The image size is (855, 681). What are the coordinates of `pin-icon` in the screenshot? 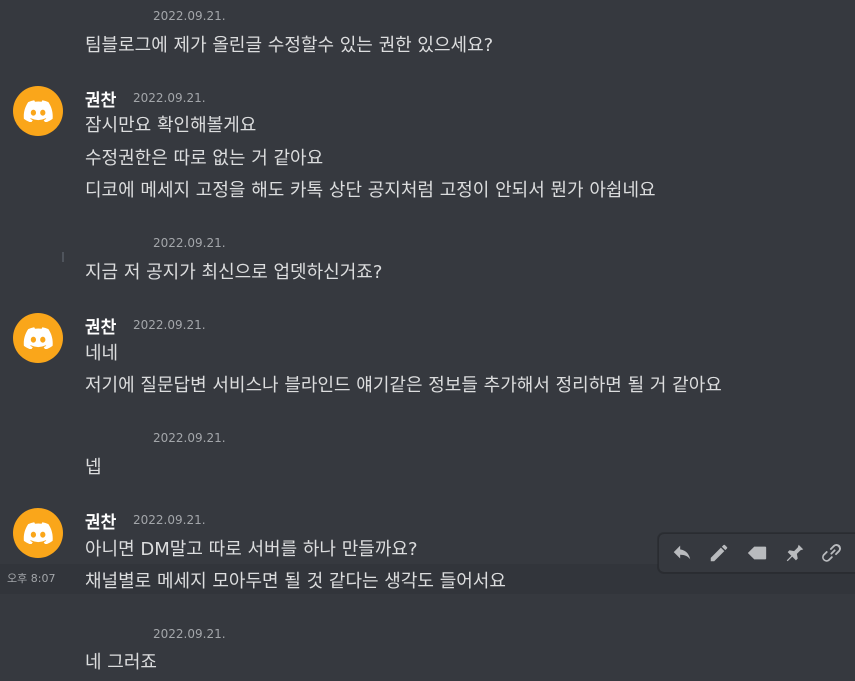 It's located at (794, 553).